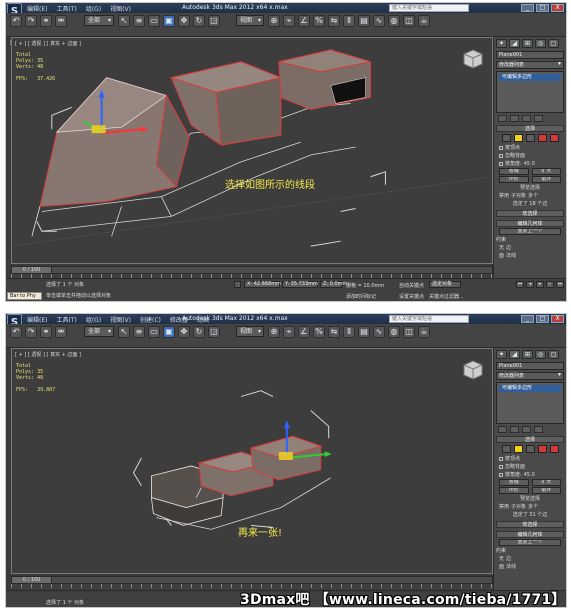 This screenshot has width=571, height=612. I want to click on pivot-icon: ⊕, so click(274, 21).